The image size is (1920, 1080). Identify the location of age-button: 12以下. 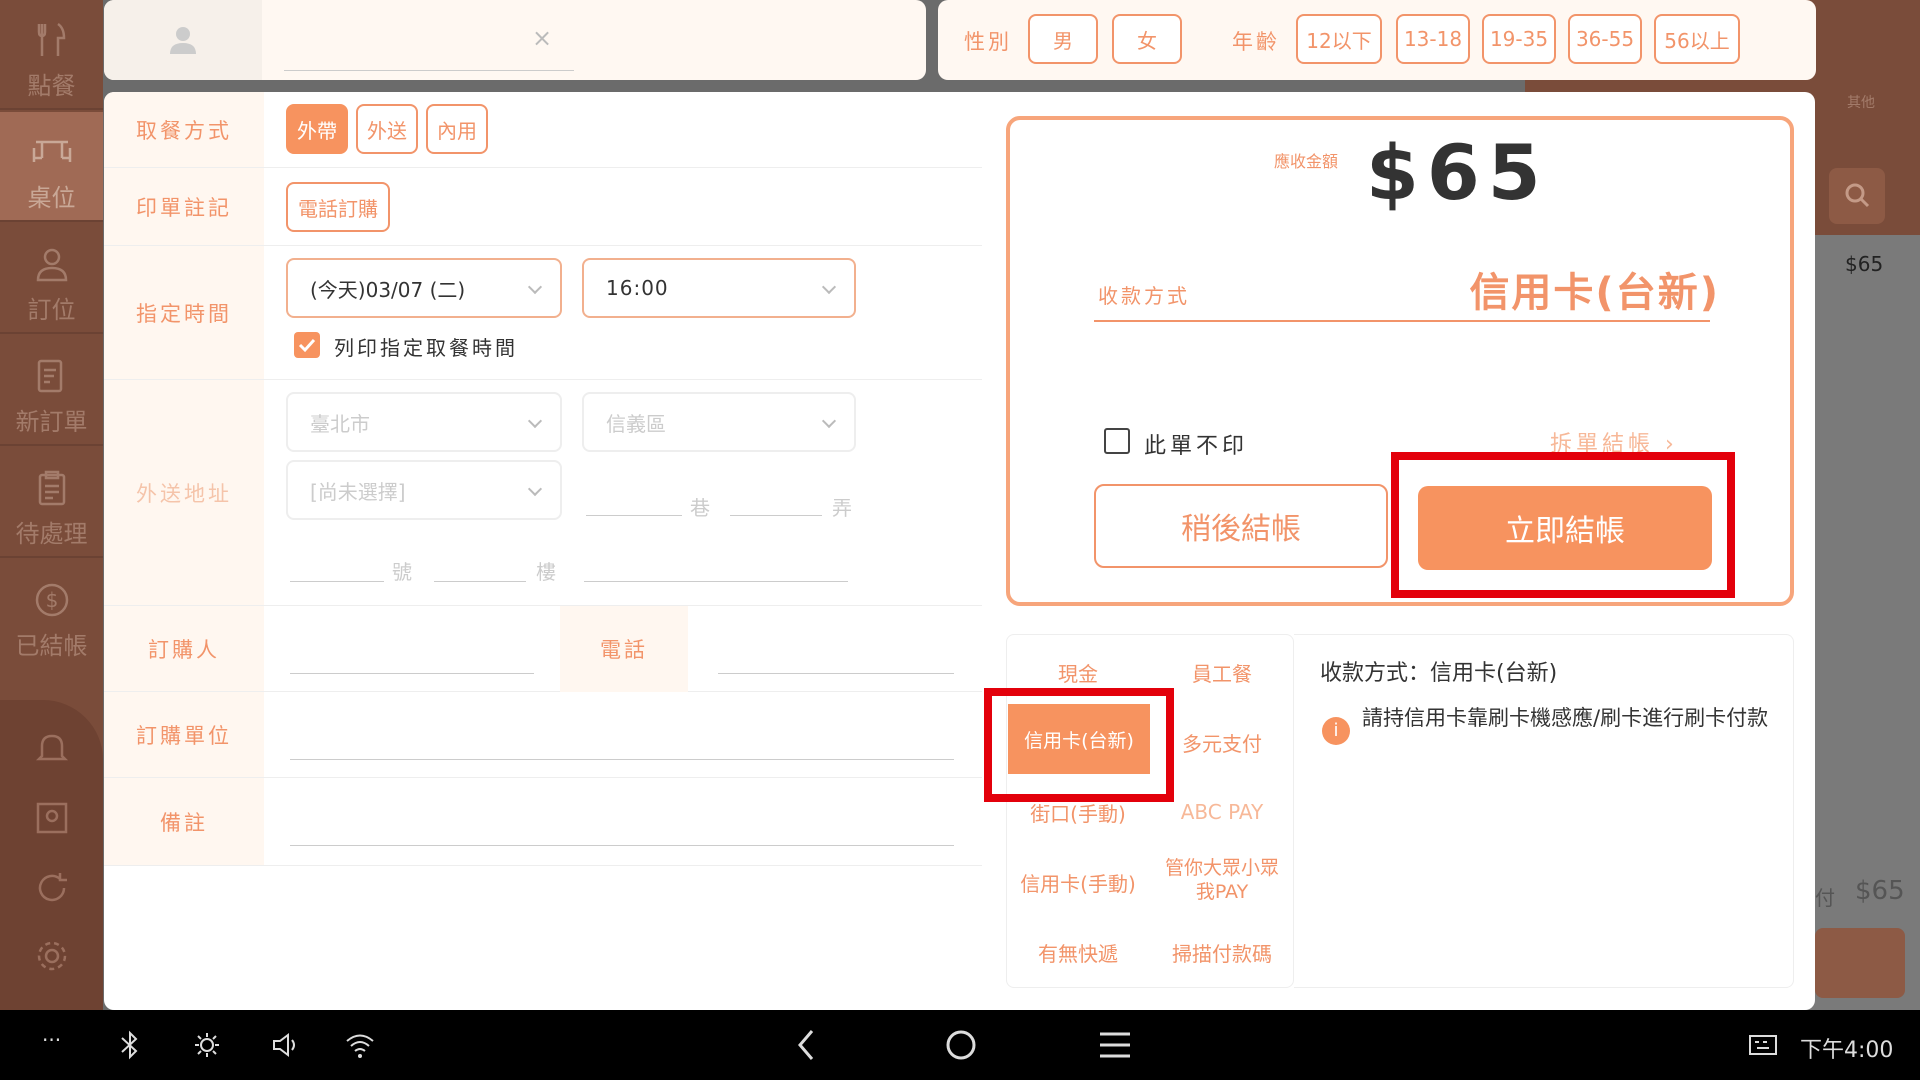
(1339, 39).